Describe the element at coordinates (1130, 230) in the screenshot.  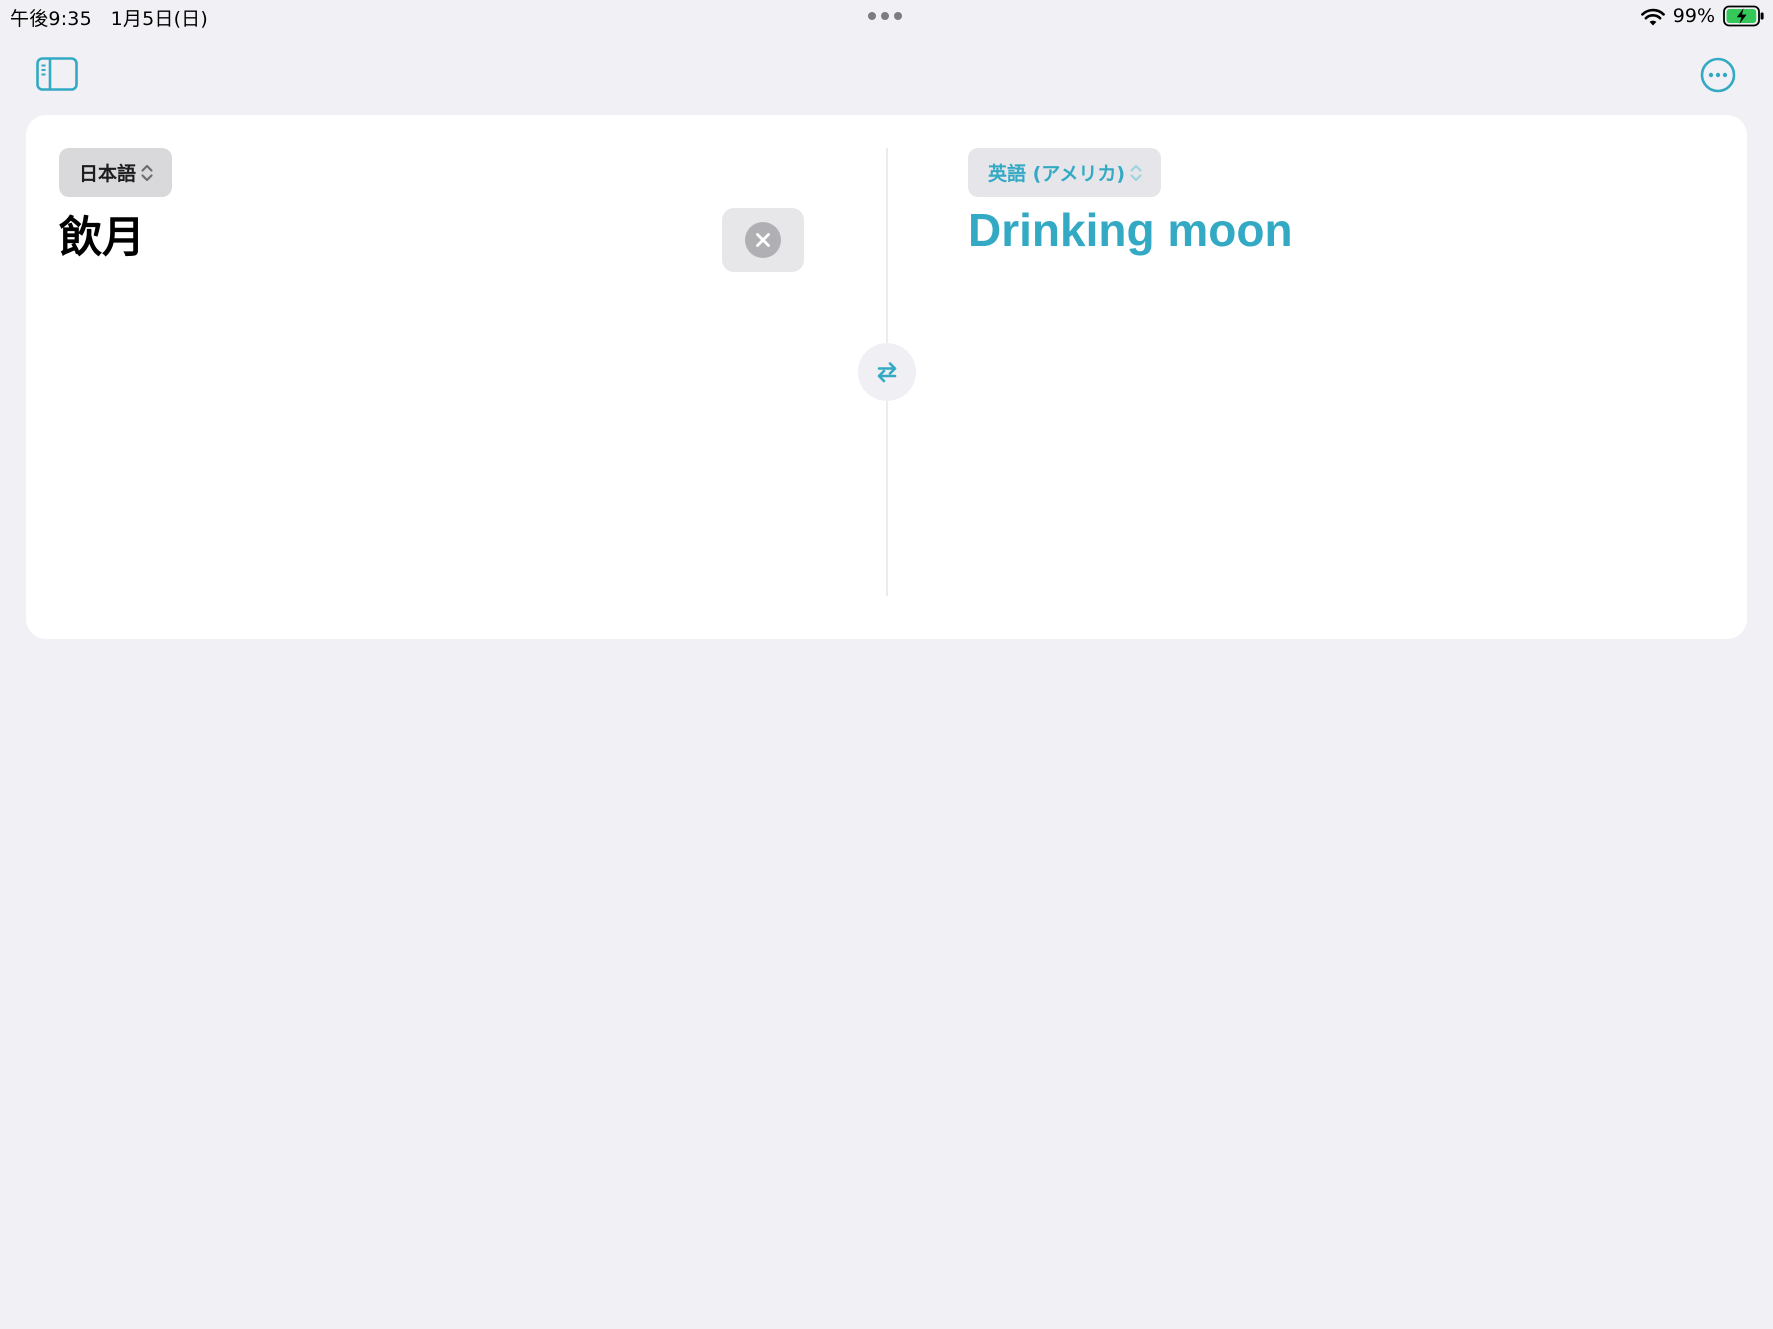
I see `translated-text: Drinking moon` at that location.